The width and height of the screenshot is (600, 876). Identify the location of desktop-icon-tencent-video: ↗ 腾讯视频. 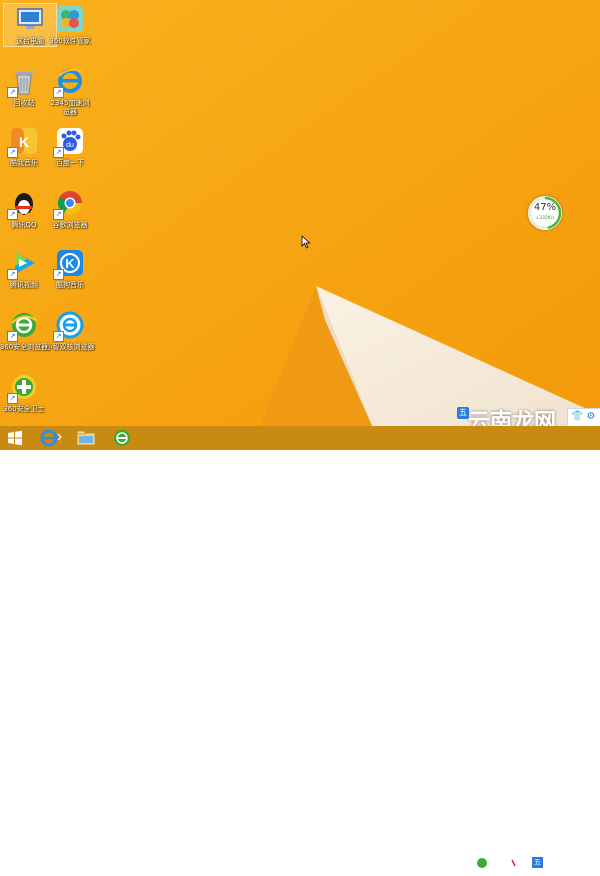
(25, 269).